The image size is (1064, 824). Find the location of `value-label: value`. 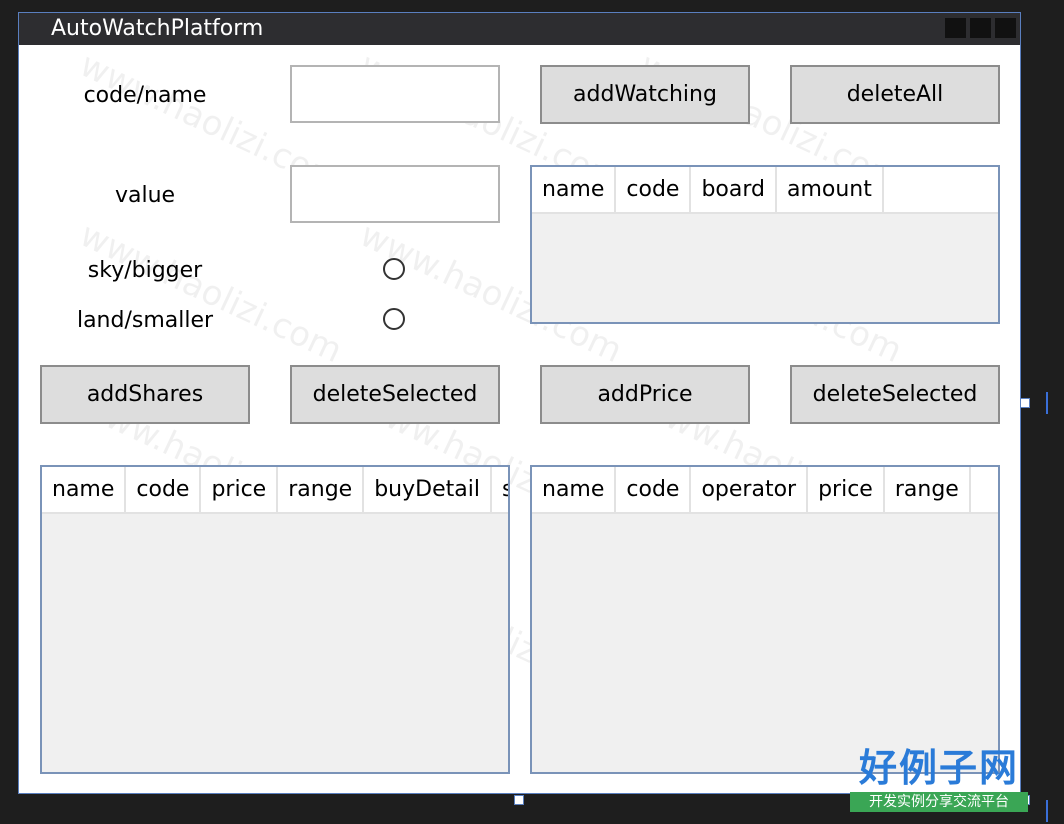

value-label: value is located at coordinates (145, 195).